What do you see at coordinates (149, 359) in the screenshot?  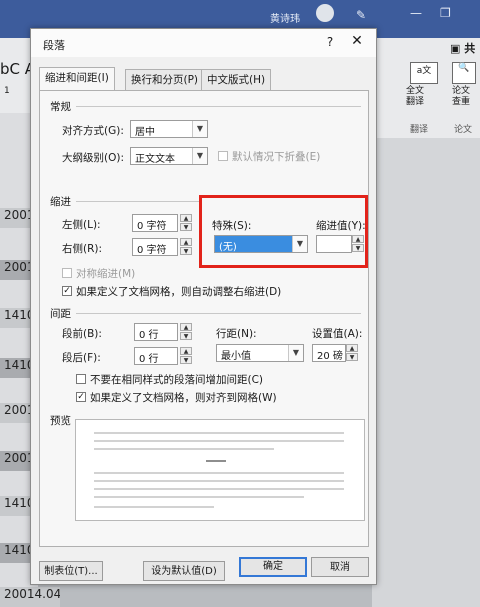 I see `space-after-value: 0 行` at bounding box center [149, 359].